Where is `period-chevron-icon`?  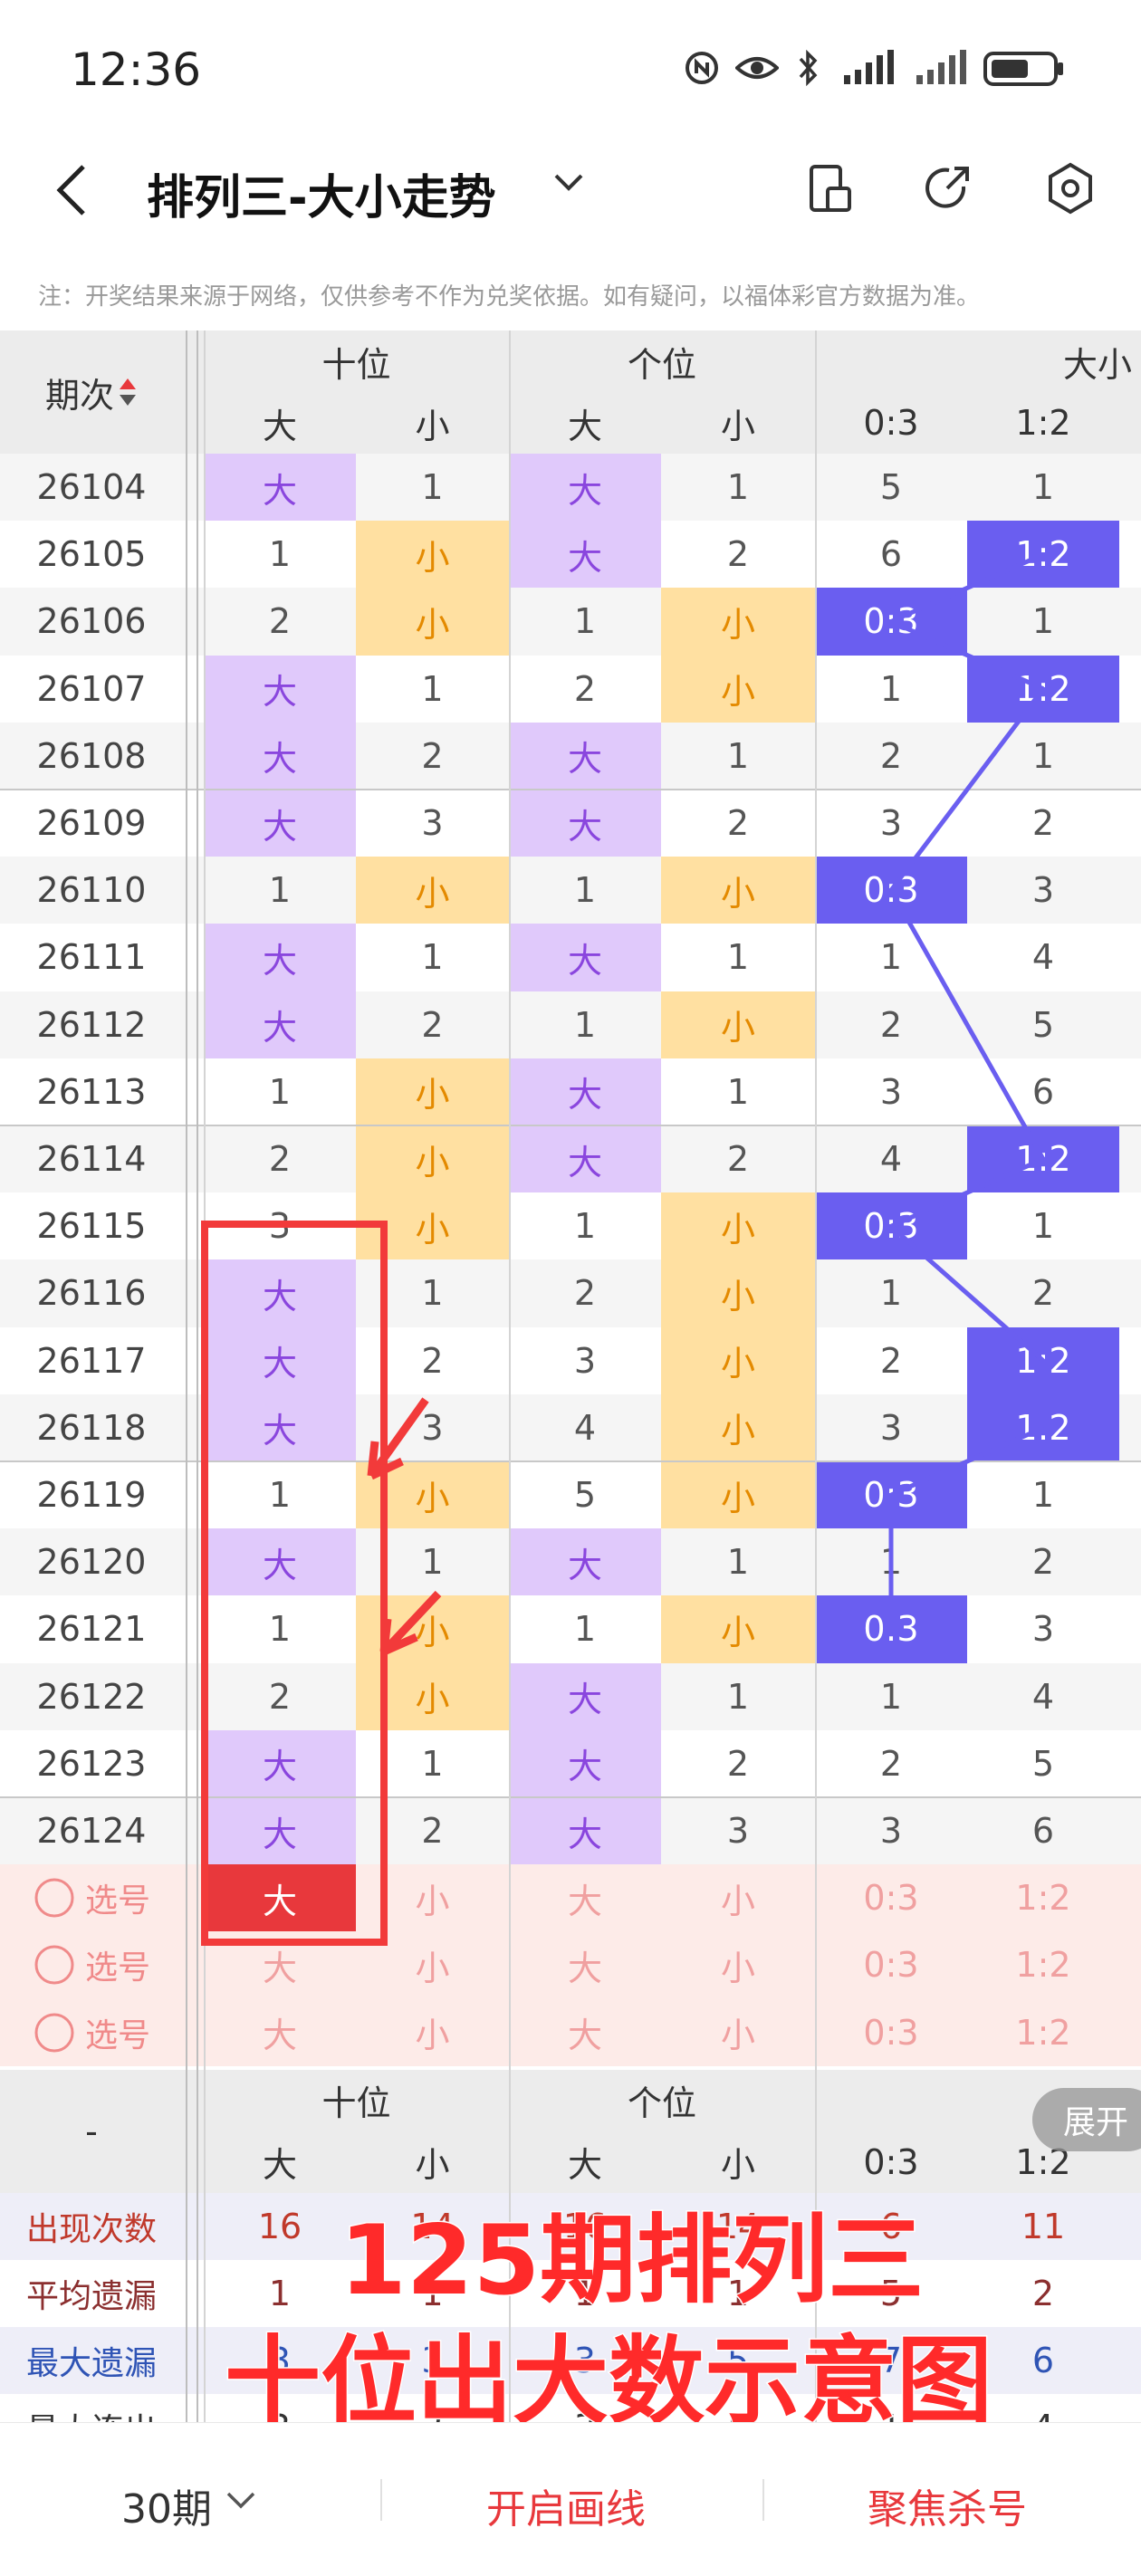
period-chevron-icon is located at coordinates (241, 2501).